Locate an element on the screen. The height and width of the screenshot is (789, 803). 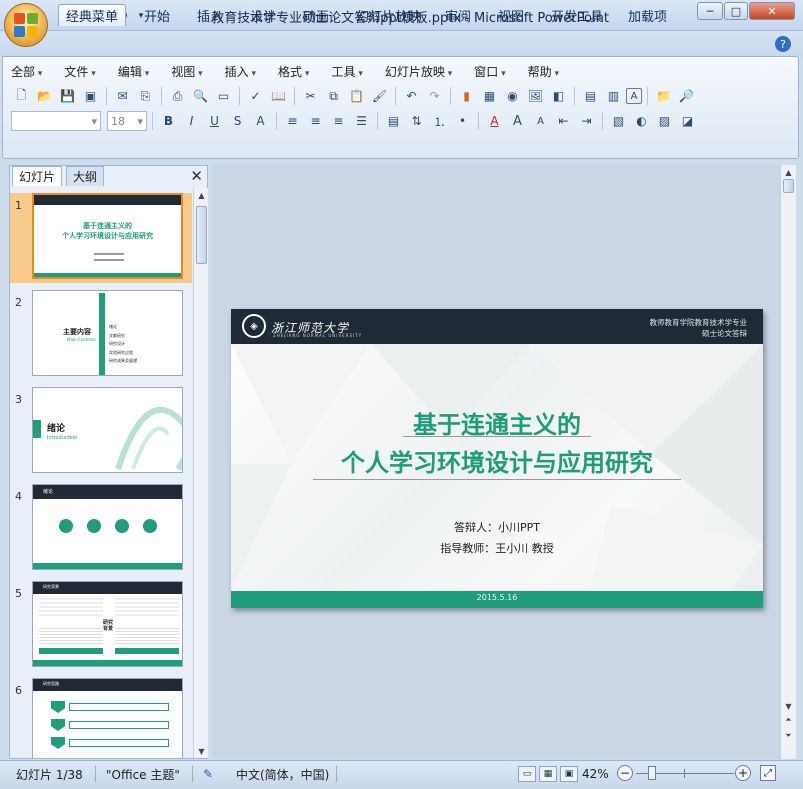
slide-thumbnail-6: 6 研究思路 is located at coordinates (101, 718).